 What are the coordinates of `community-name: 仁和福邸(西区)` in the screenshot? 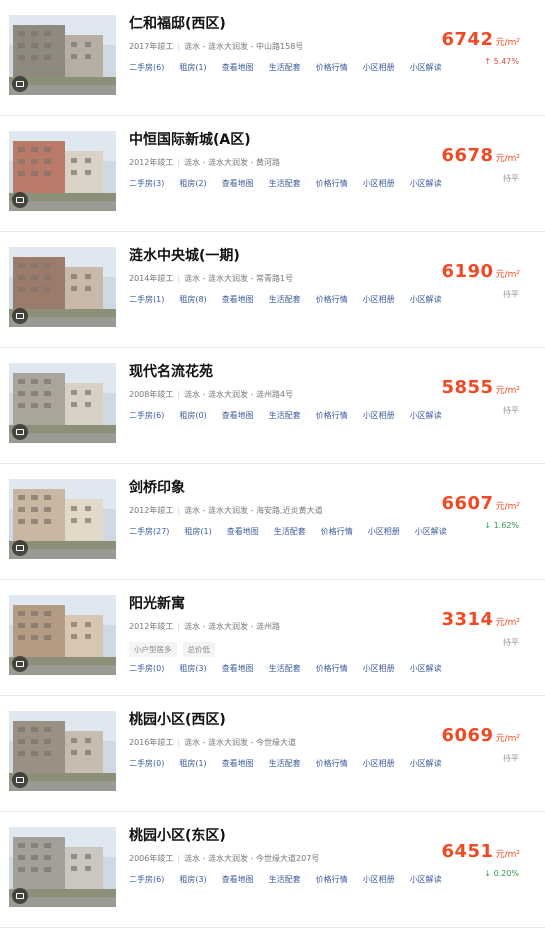 It's located at (177, 23).